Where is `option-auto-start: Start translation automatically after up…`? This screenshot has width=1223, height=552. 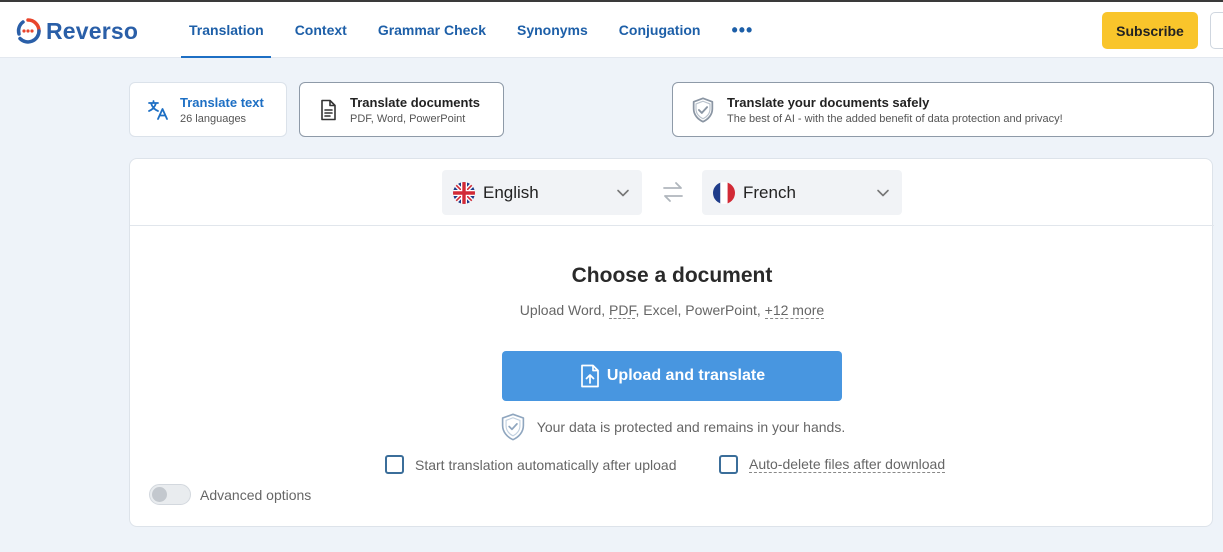 option-auto-start: Start translation automatically after up… is located at coordinates (530, 464).